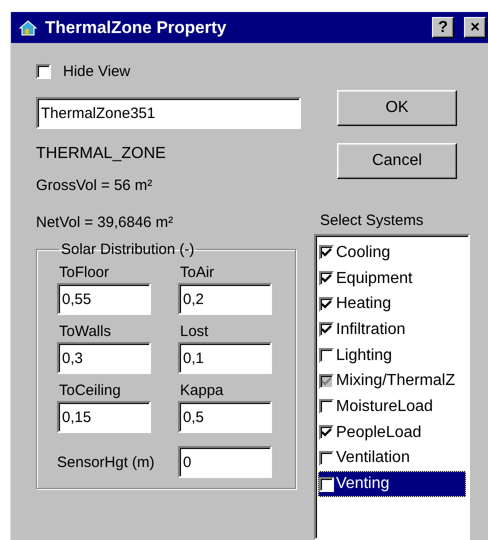  I want to click on field-label: ToFloor, so click(84, 272).